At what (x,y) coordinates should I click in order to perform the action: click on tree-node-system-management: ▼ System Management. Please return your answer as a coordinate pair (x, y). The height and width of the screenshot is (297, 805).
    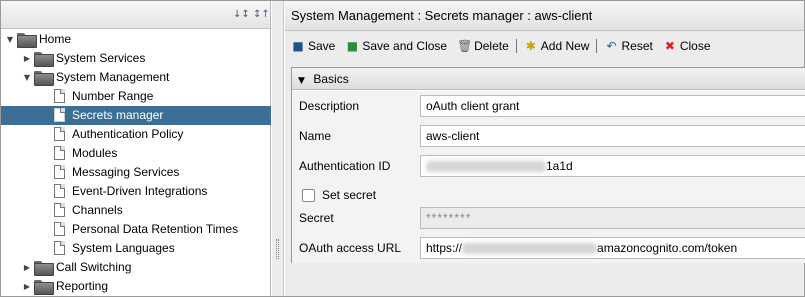
    Looking at the image, I should click on (136, 77).